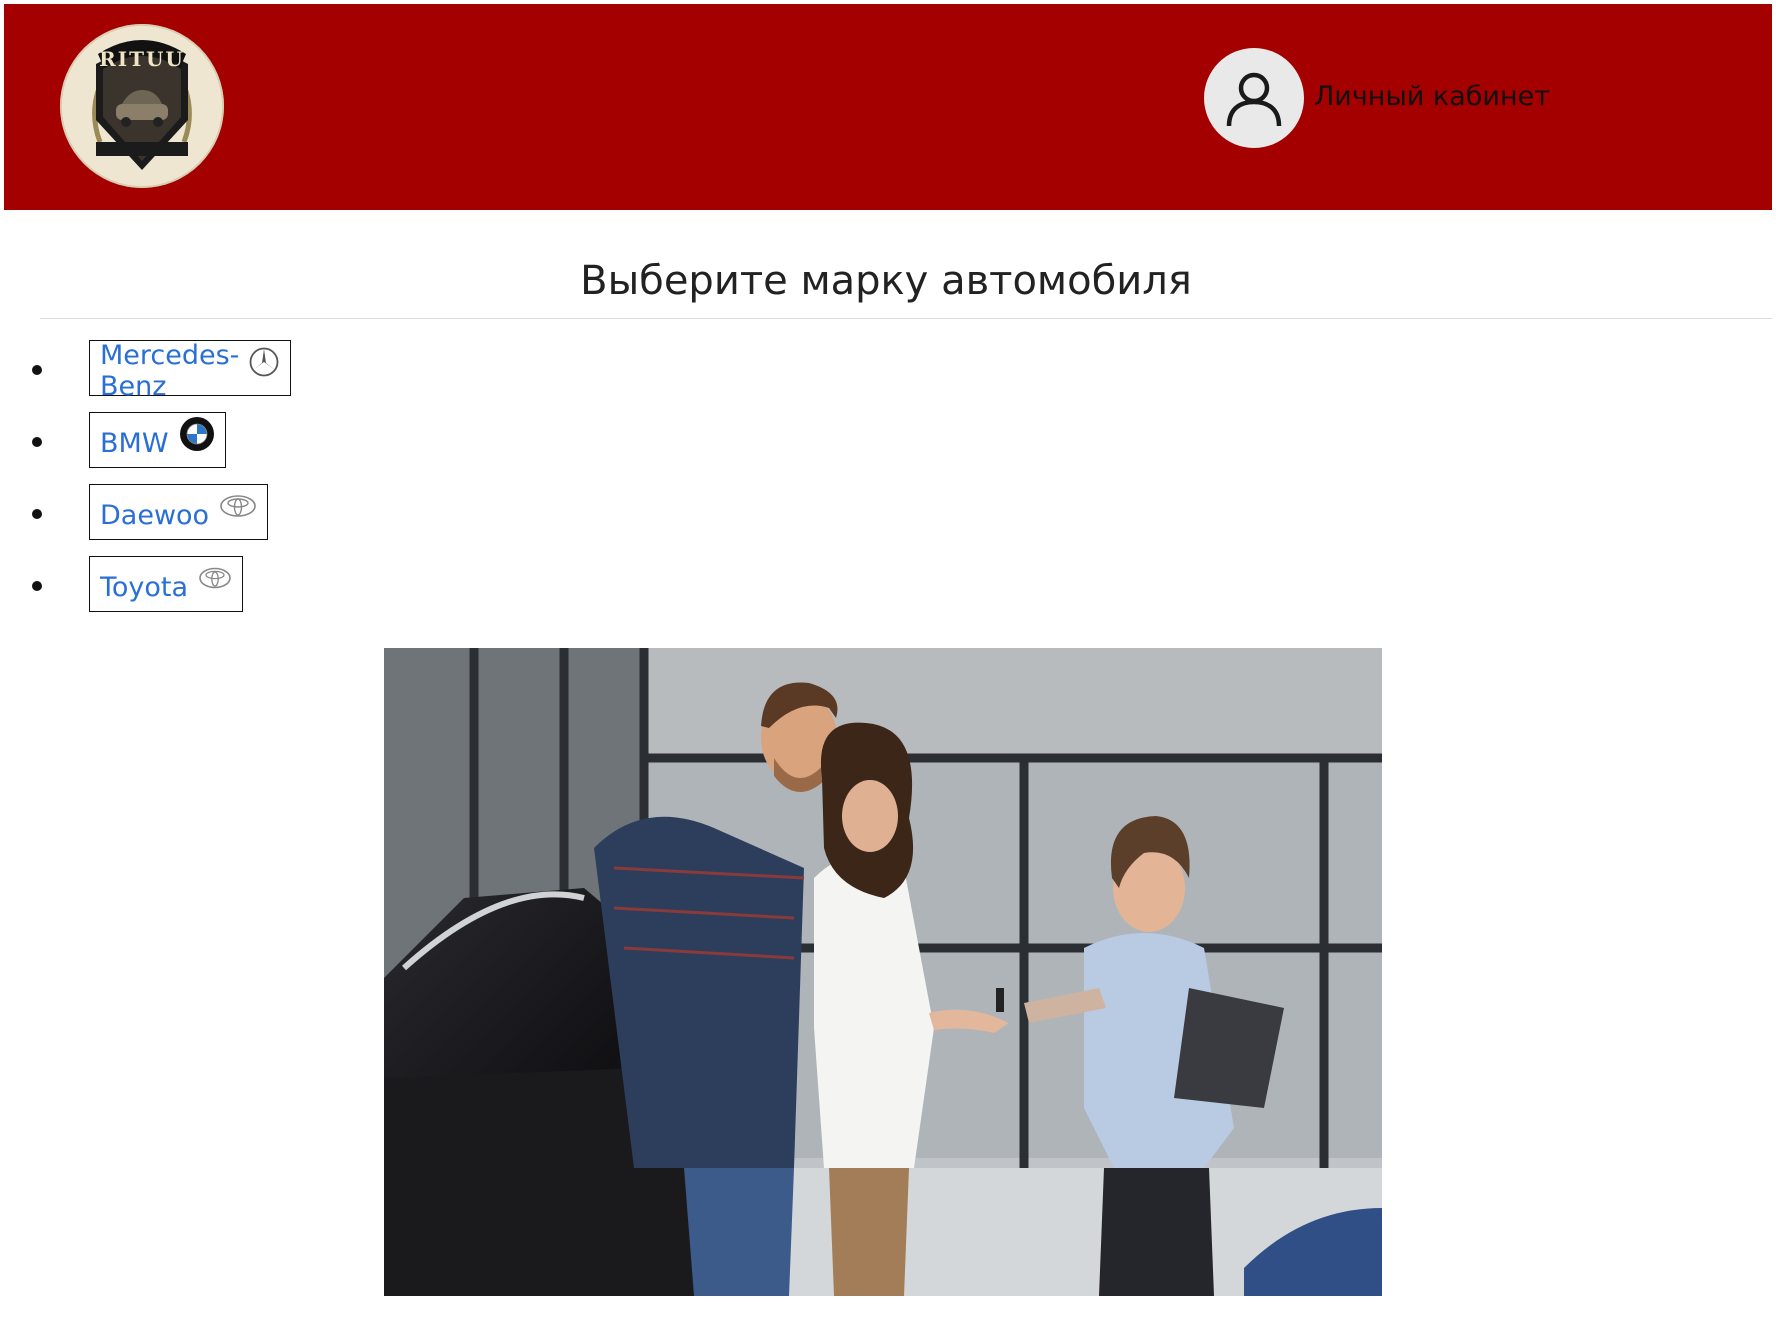  I want to click on brand-name: Daewoo, so click(155, 515).